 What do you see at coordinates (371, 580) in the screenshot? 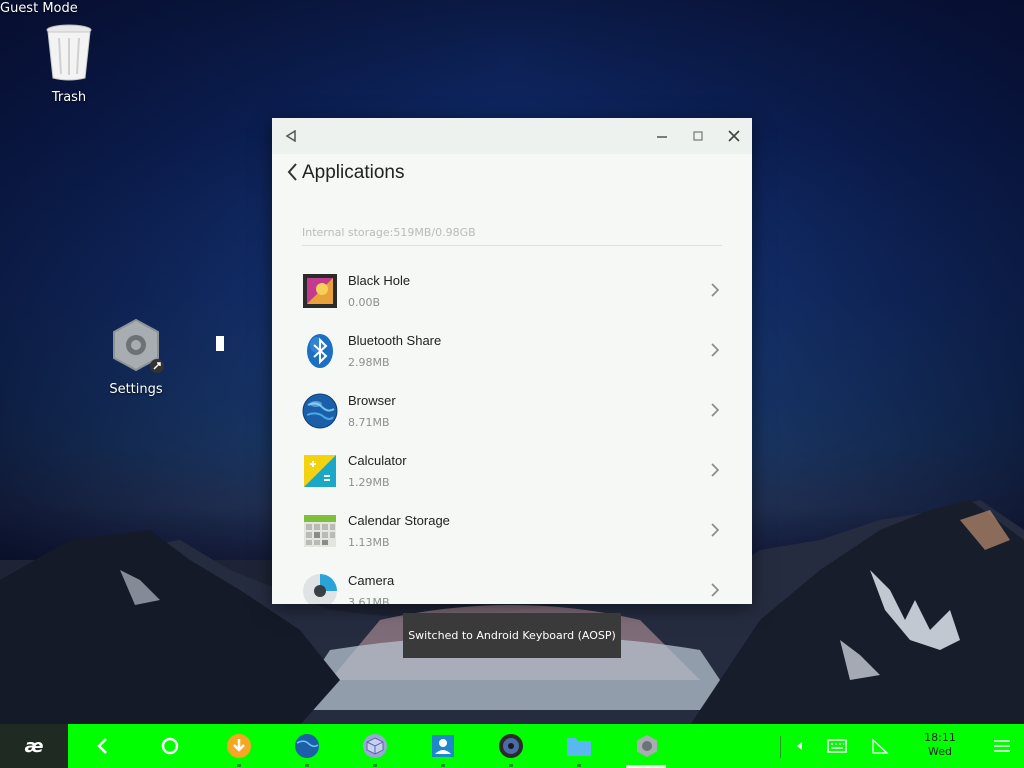
I see `app-name: Camera` at bounding box center [371, 580].